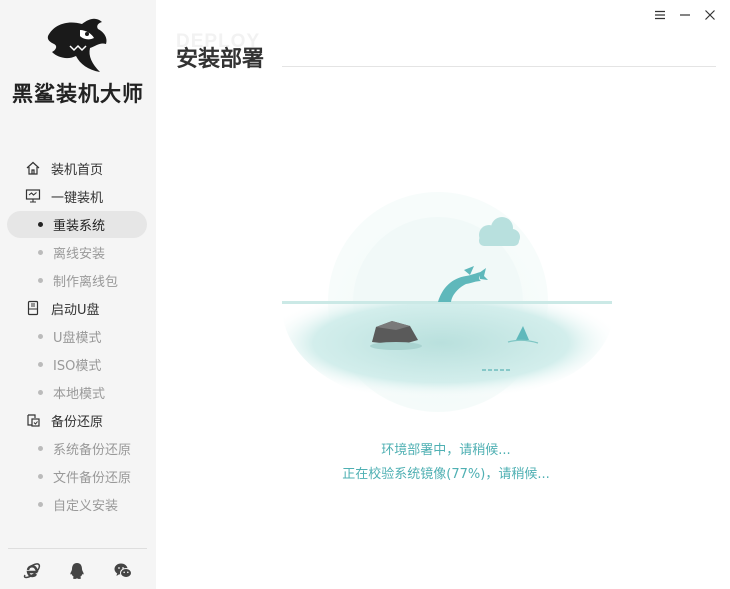  I want to click on sidebar-subitem-label: 文件备份还原, so click(92, 478).